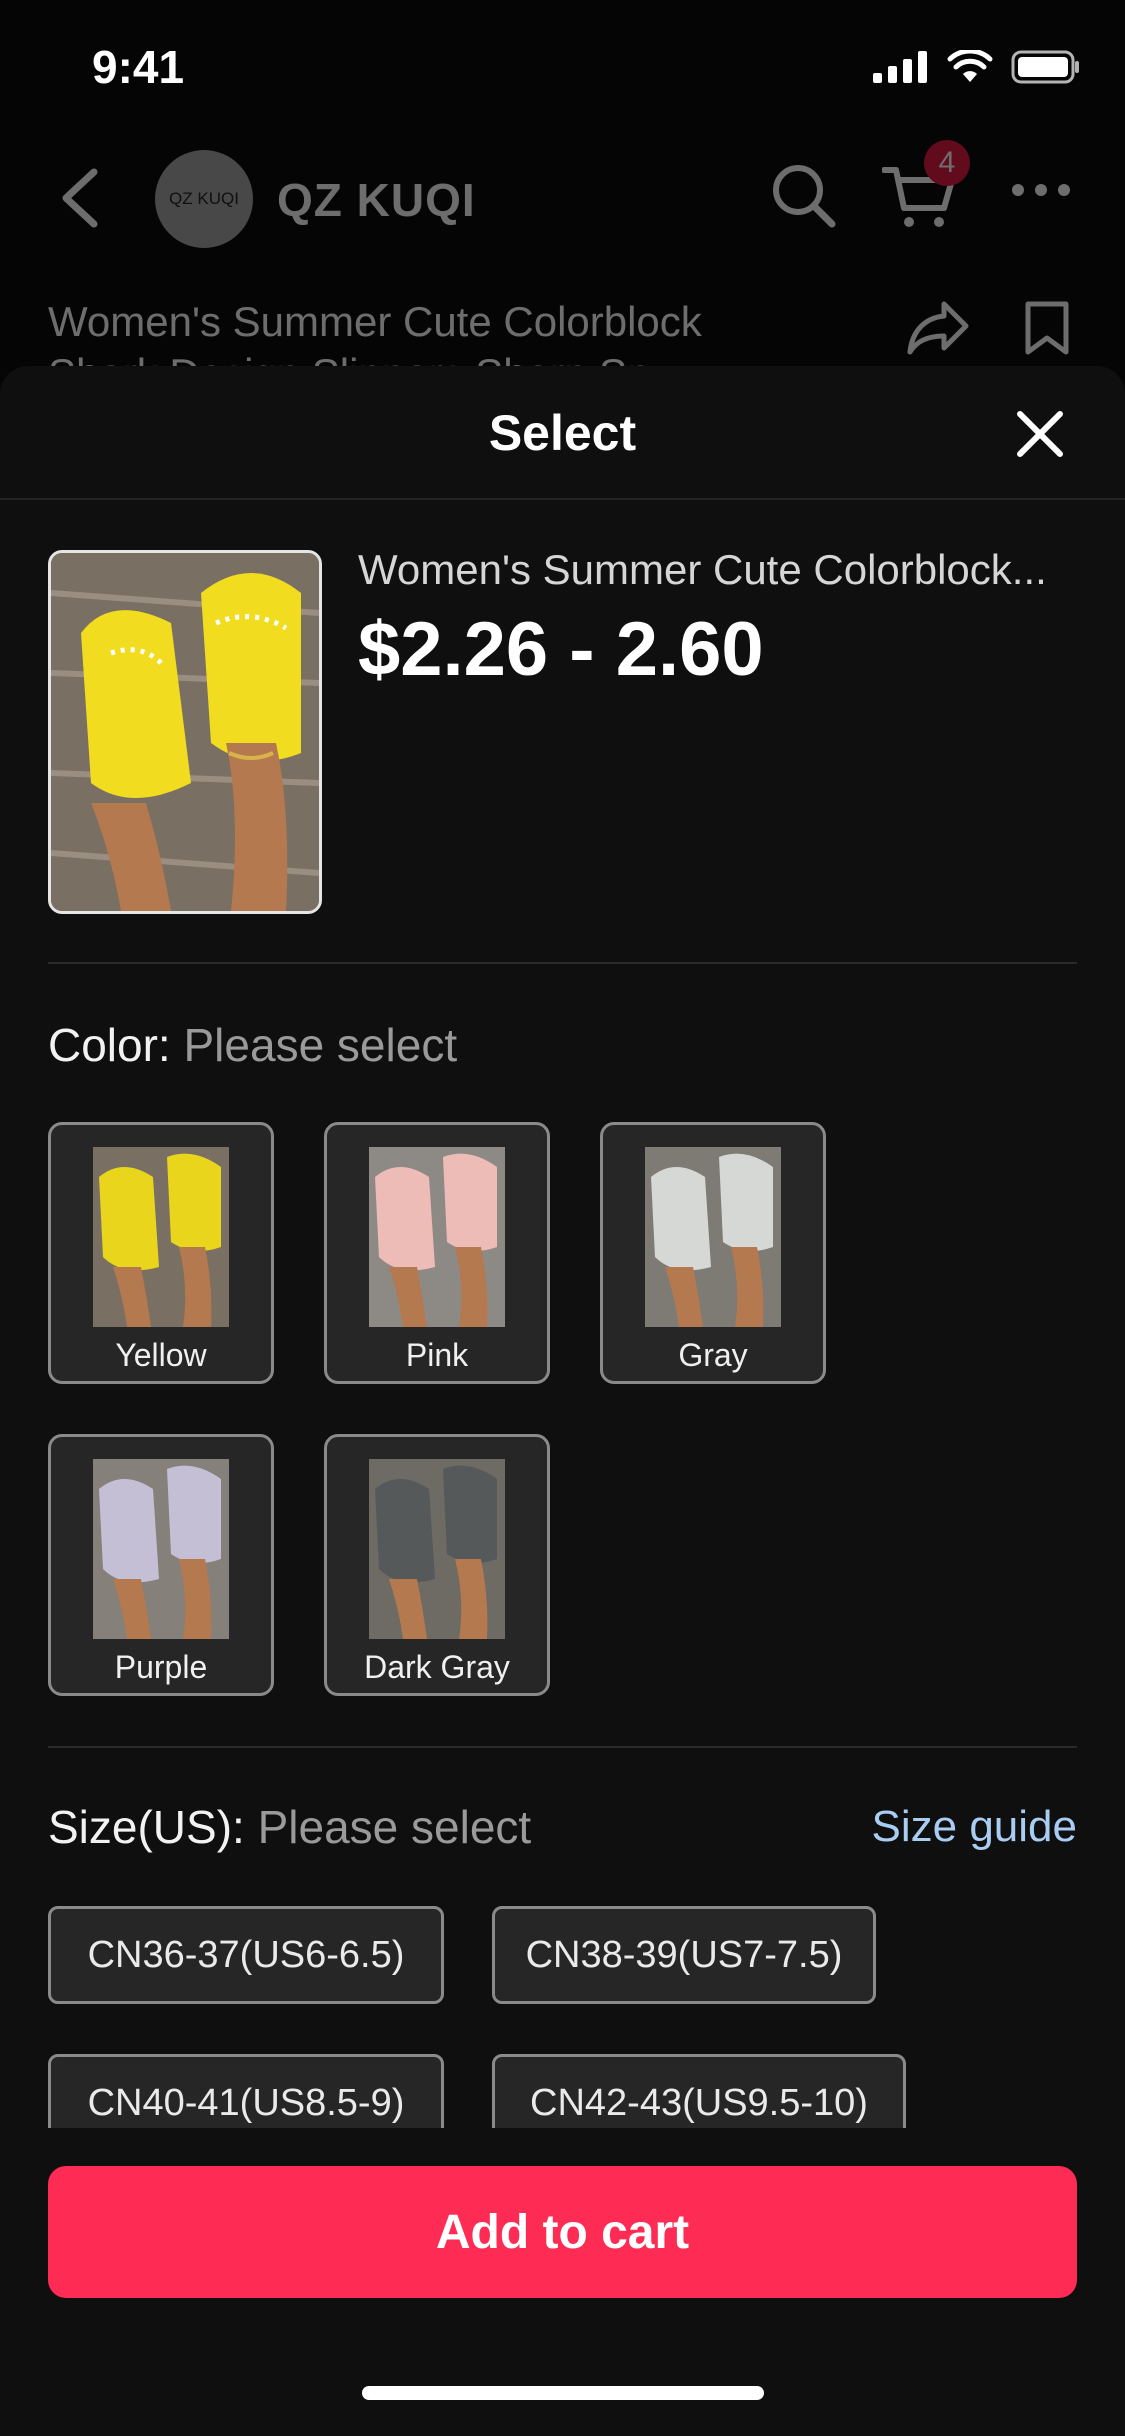 This screenshot has width=1125, height=2436. Describe the element at coordinates (1041, 190) in the screenshot. I see `more-options-icon` at that location.